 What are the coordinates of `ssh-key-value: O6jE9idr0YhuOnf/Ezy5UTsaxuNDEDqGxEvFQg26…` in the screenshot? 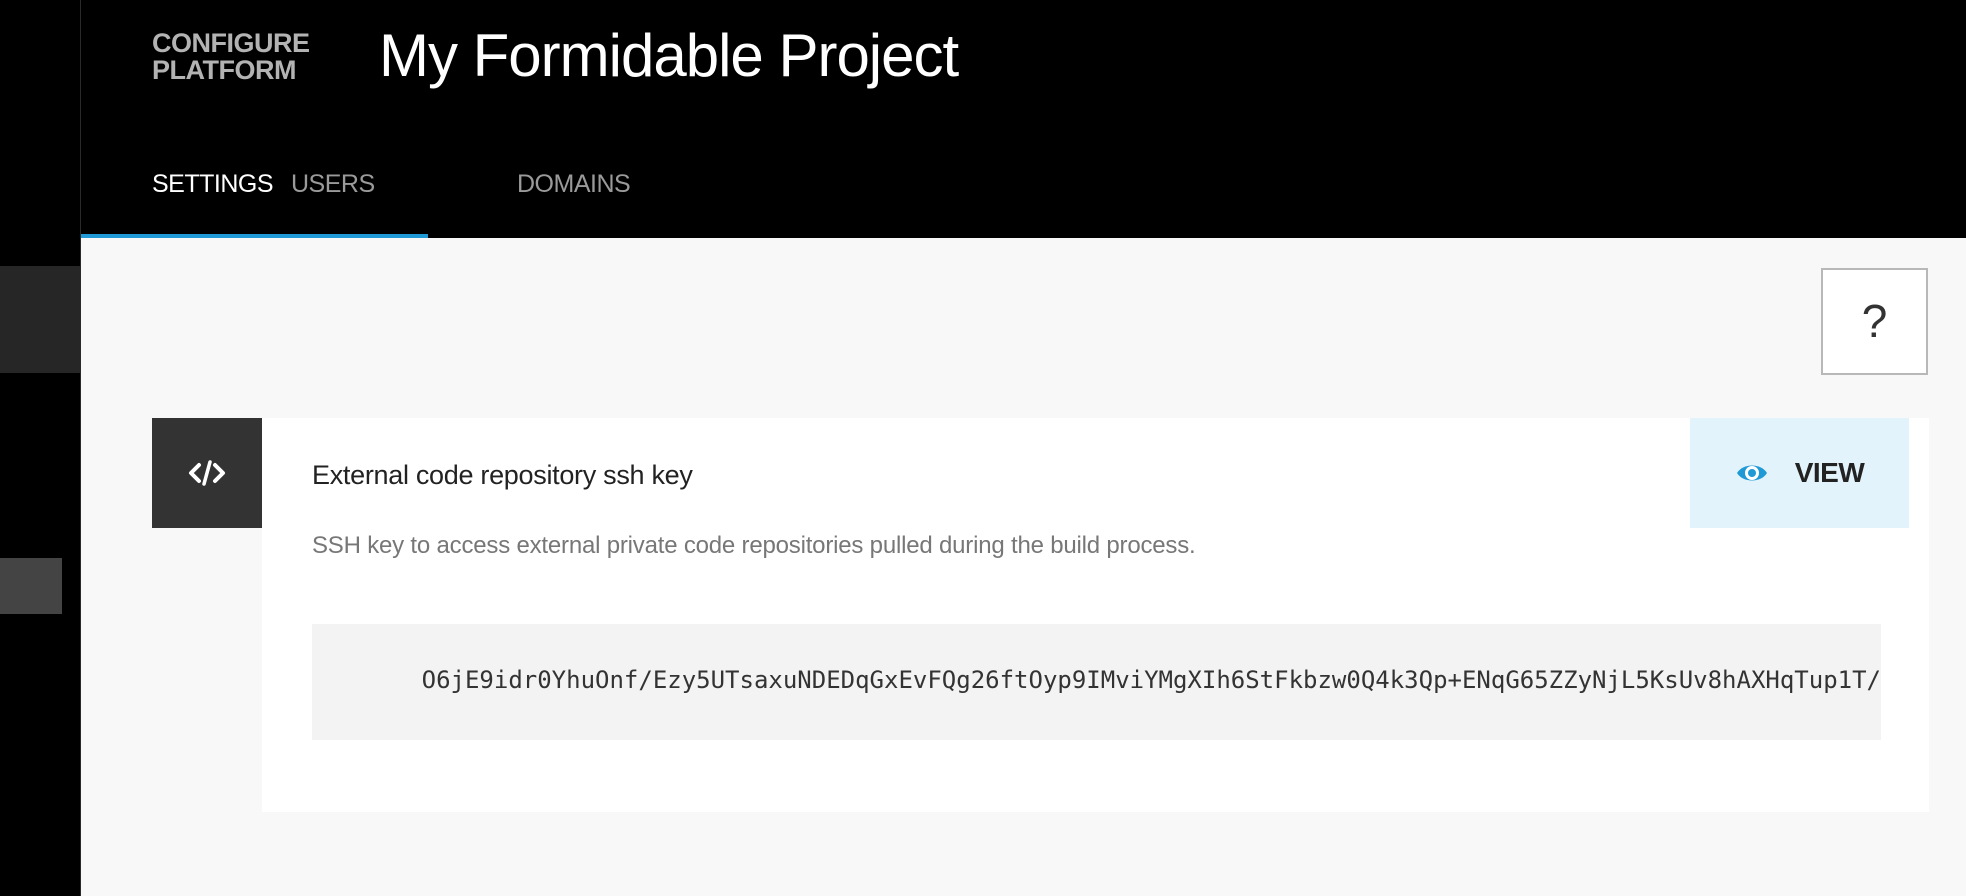 It's located at (1151, 680).